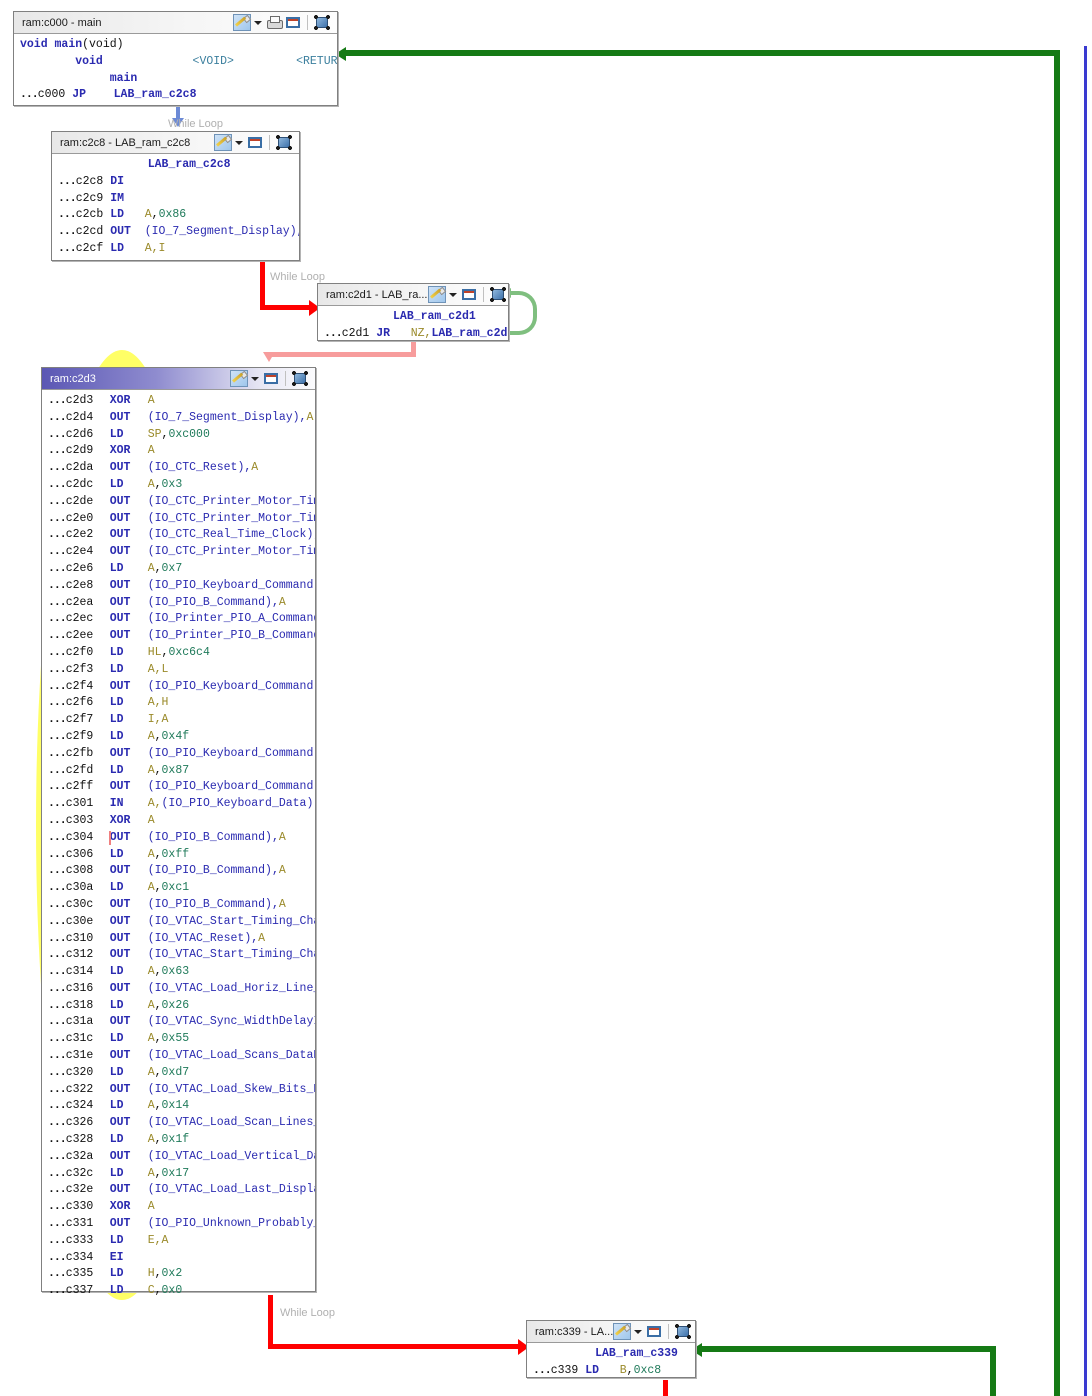 The image size is (1092, 1396). I want to click on code-line: ...c2e2OUT (IO_CTC_Real_Time_Clock),A, so click(178, 535).